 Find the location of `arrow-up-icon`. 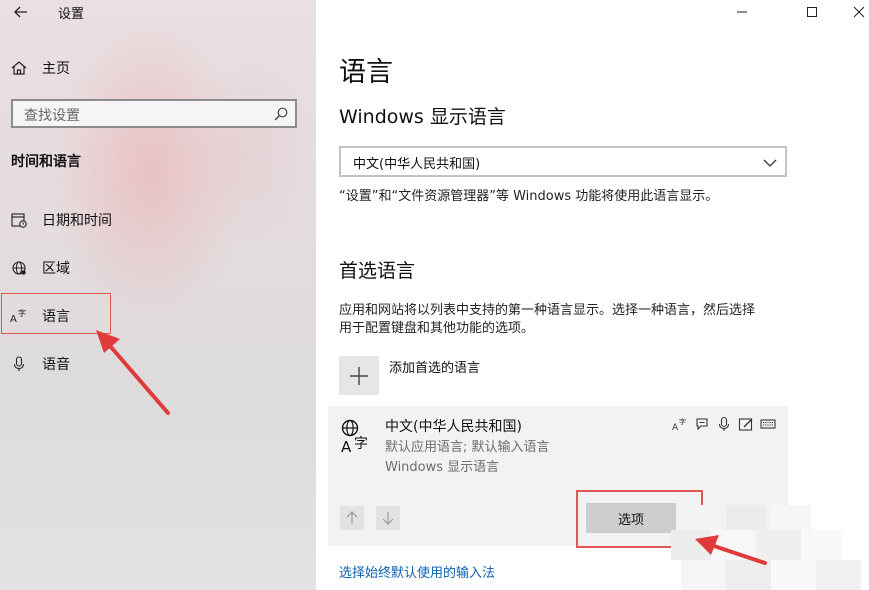

arrow-up-icon is located at coordinates (352, 517).